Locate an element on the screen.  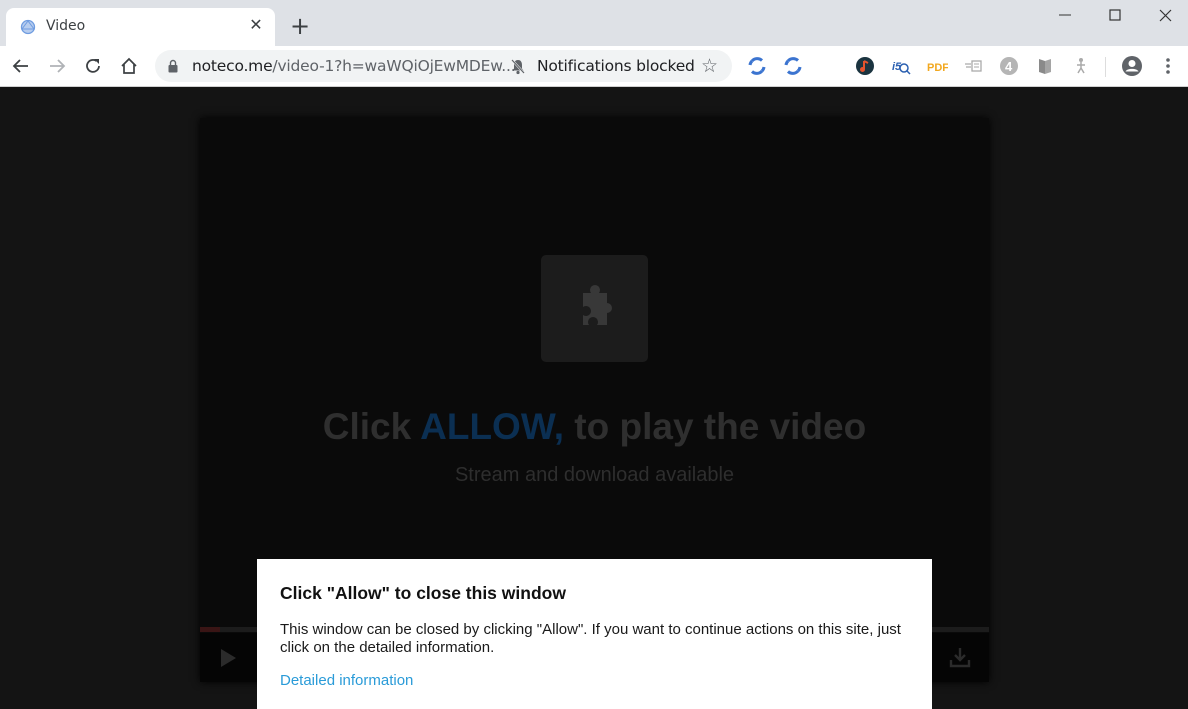
tab-strip: Video ✕ + is located at coordinates (594, 23).